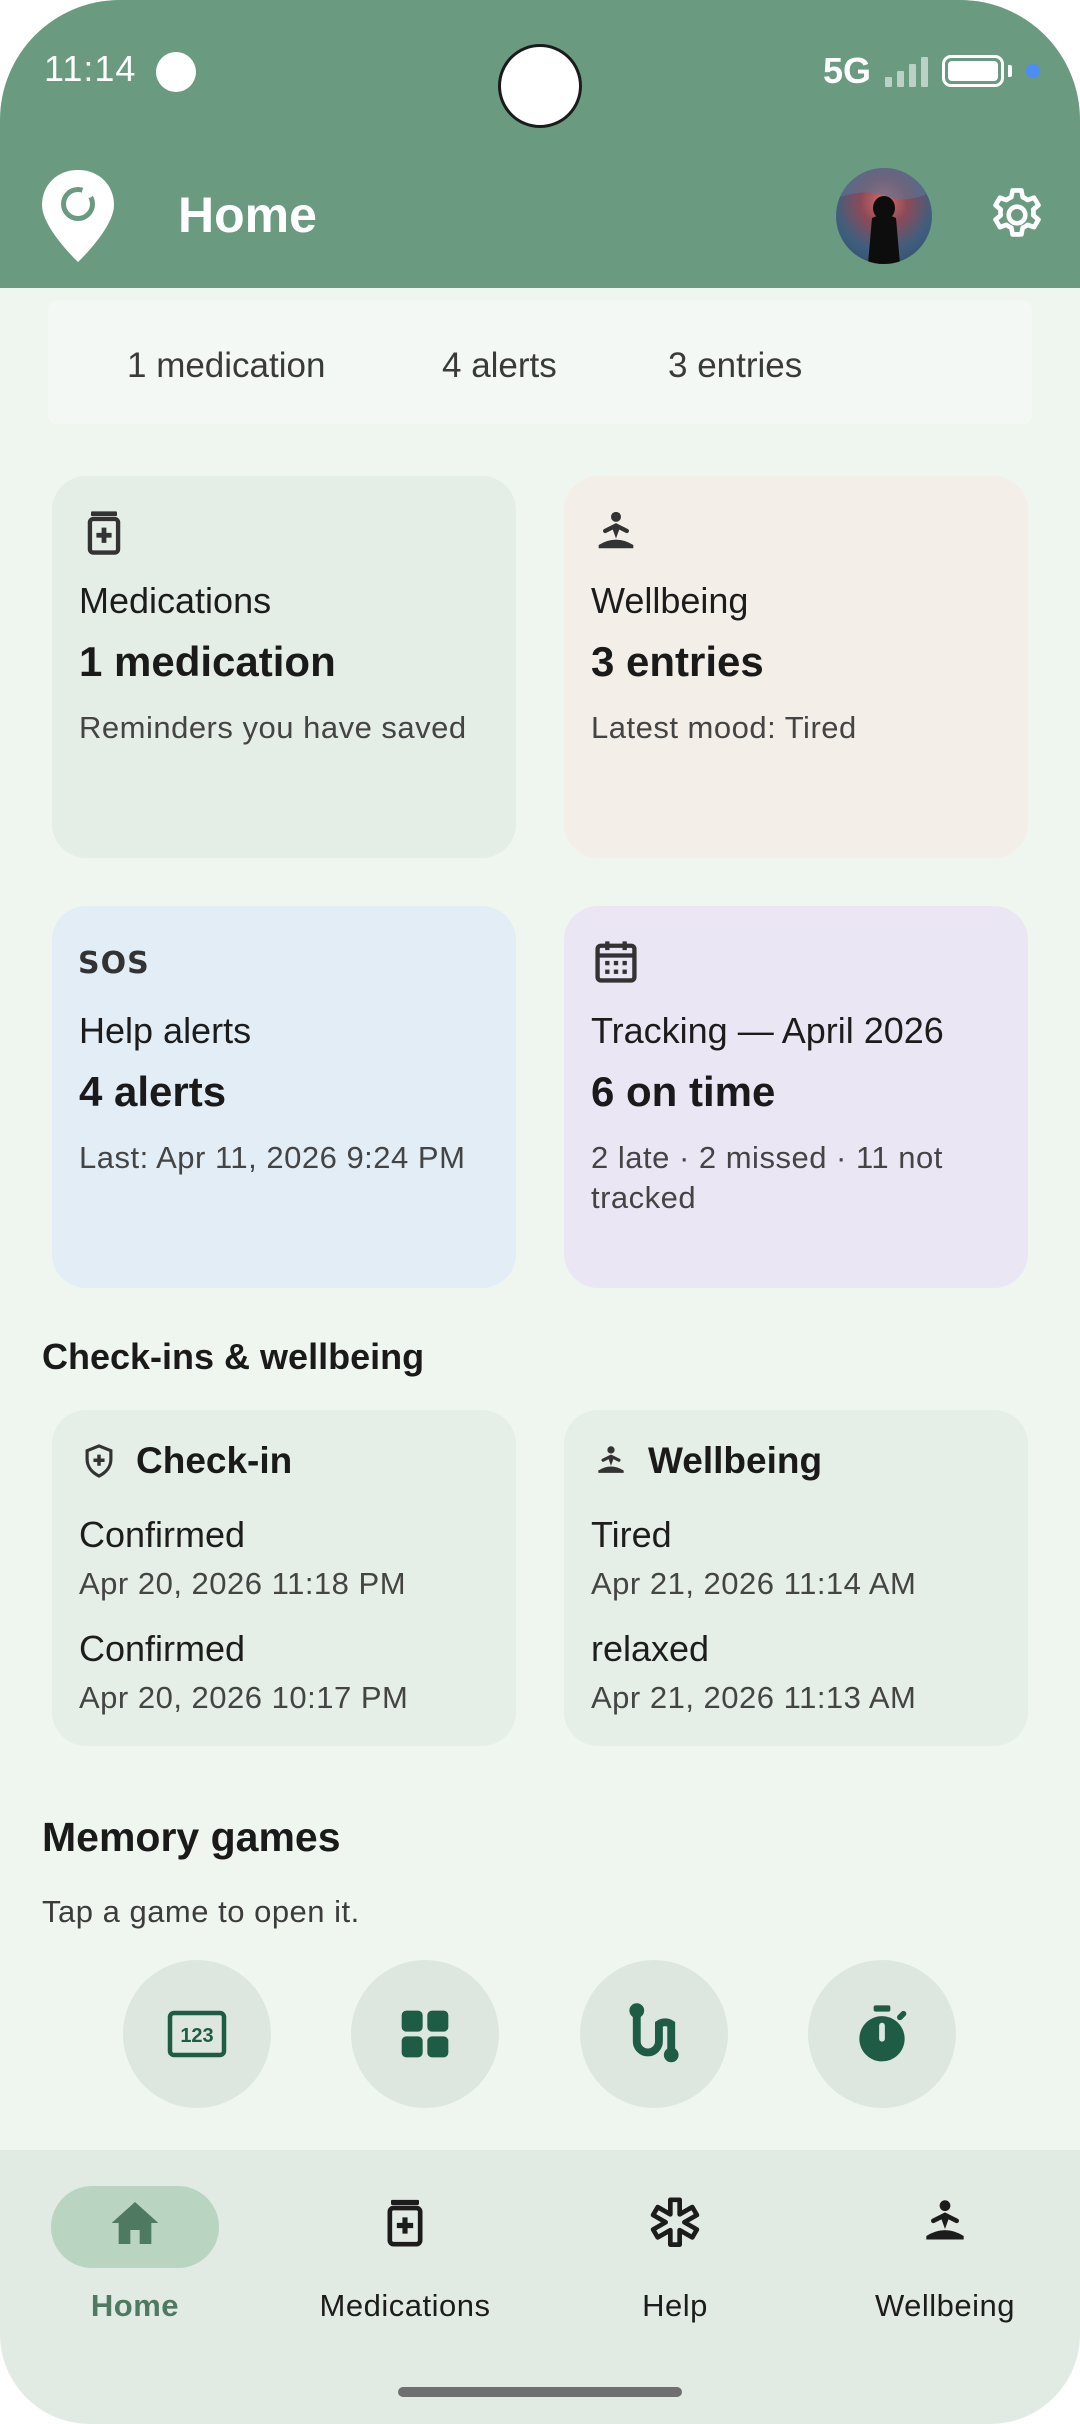 The height and width of the screenshot is (2424, 1080). Describe the element at coordinates (540, 144) in the screenshot. I see `app-header: 11:14 5G Home` at that location.